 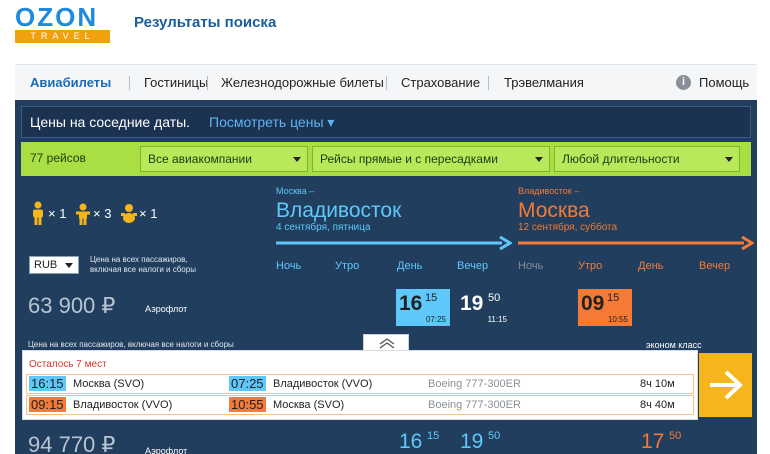 I want to click on duration-filter-select: Любой длительности, so click(x=647, y=159).